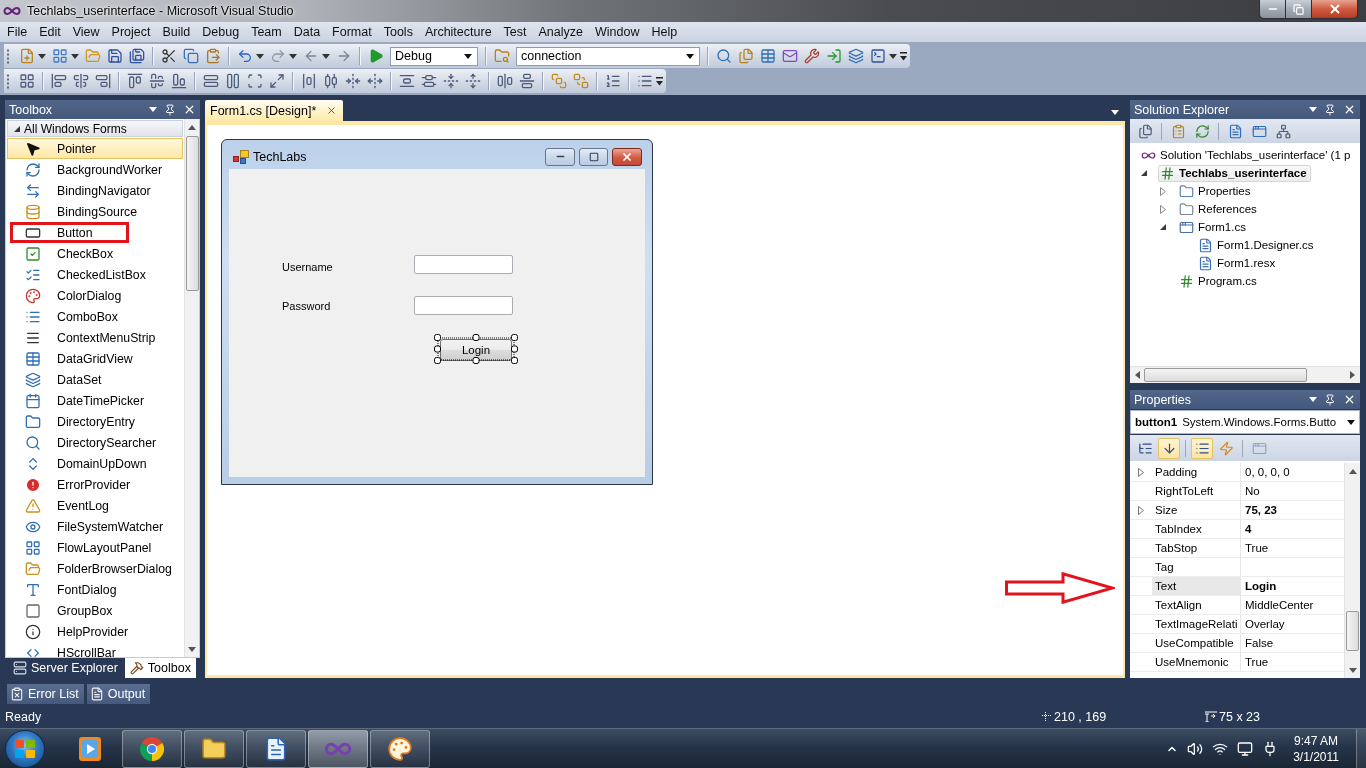 Image resolution: width=1366 pixels, height=768 pixels. I want to click on property-name: TextAlign, so click(1196, 605).